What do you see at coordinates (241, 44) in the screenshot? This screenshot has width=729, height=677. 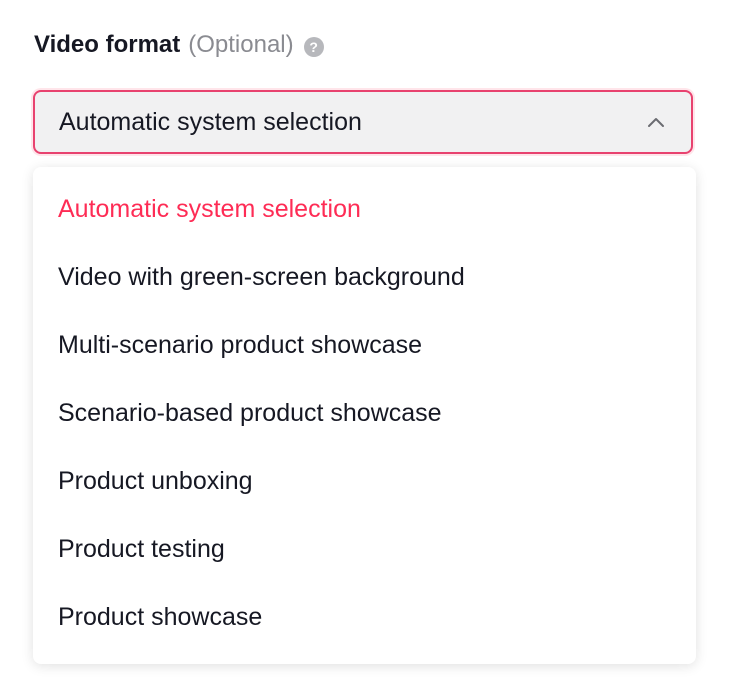 I see `optional-hint: (Optional)` at bounding box center [241, 44].